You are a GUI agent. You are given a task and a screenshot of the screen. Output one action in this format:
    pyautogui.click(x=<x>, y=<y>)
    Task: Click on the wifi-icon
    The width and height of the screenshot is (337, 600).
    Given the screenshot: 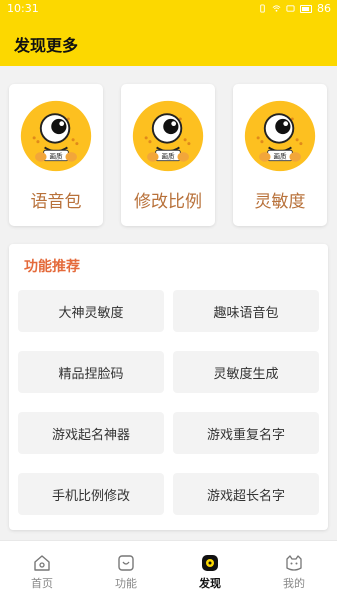 What is the action you would take?
    pyautogui.click(x=276, y=8)
    